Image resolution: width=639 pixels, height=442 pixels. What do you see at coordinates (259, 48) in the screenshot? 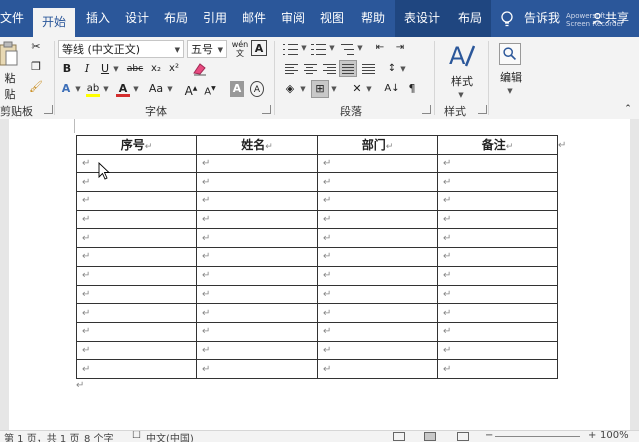
I see `char-border-icon: A` at bounding box center [259, 48].